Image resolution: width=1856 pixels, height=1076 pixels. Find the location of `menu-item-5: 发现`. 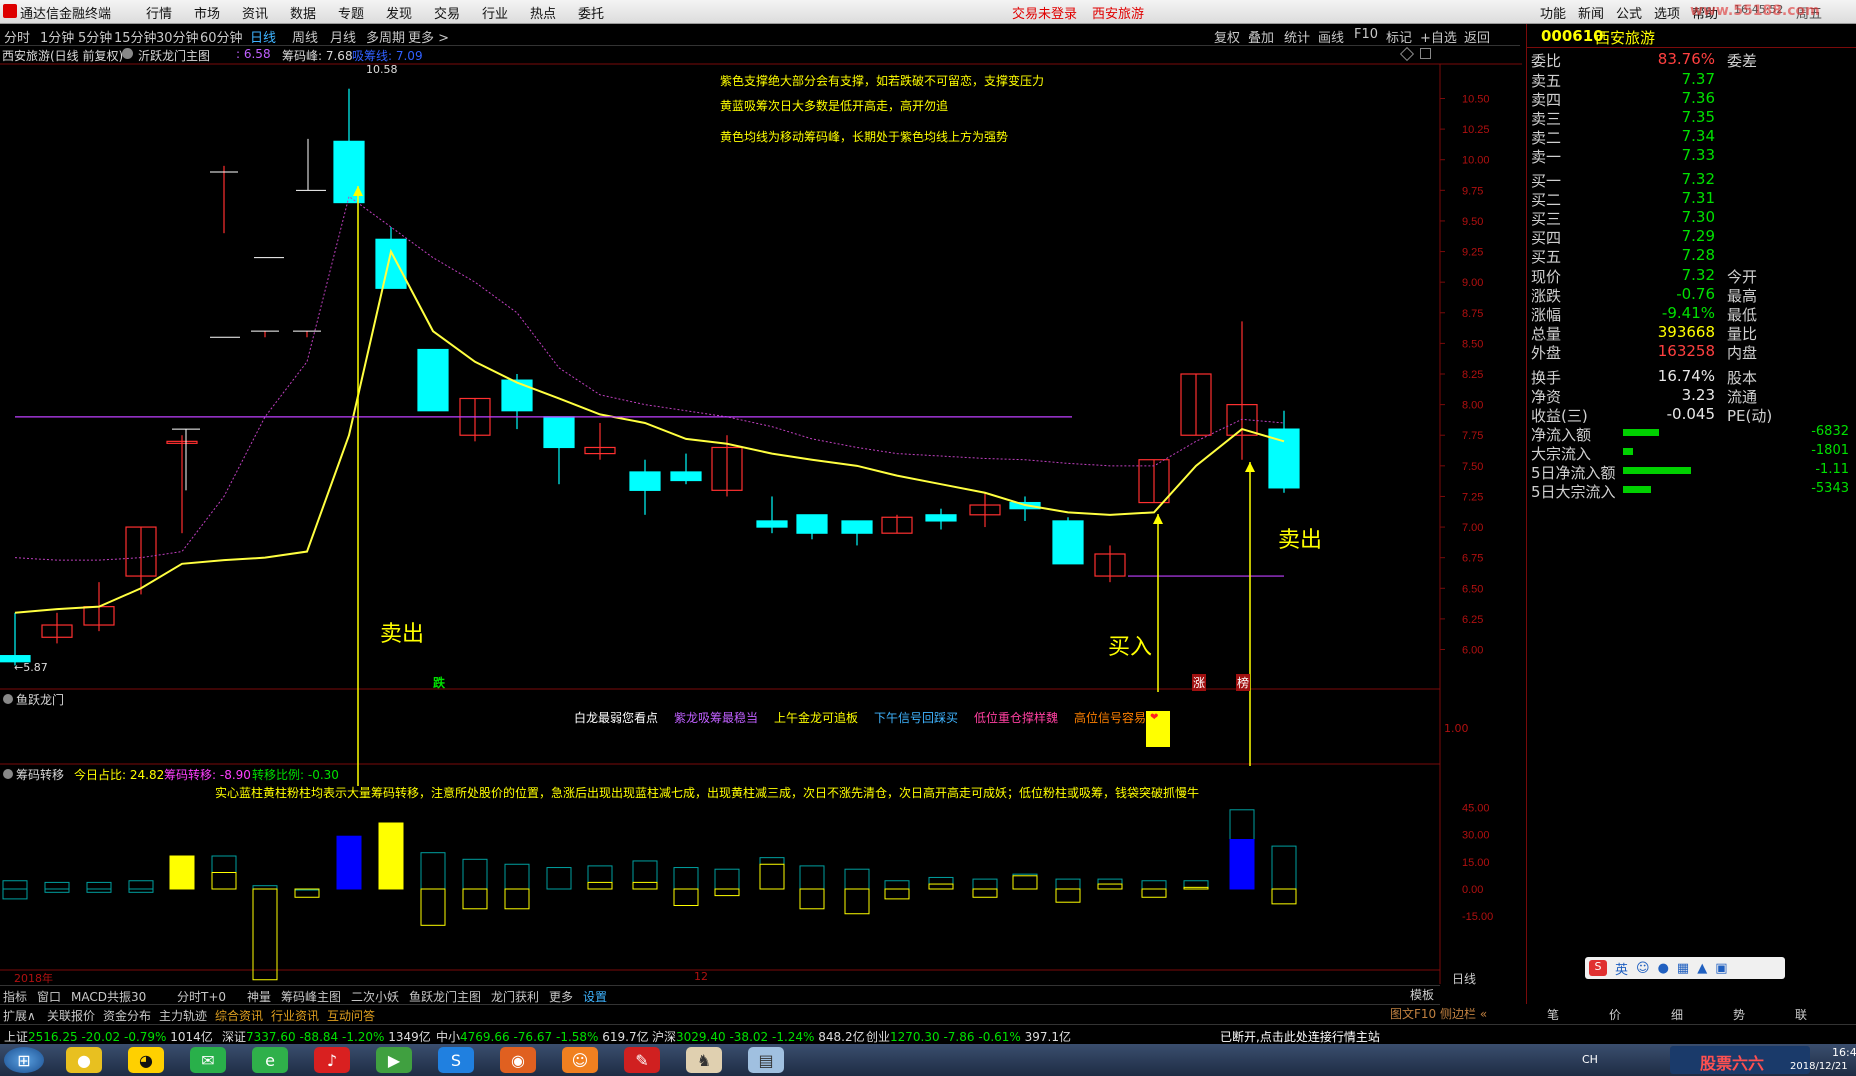

menu-item-5: 发现 is located at coordinates (399, 12).